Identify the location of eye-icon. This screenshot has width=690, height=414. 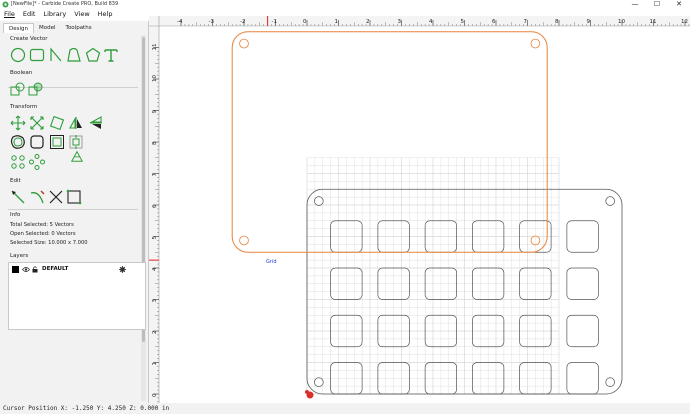
(26, 269).